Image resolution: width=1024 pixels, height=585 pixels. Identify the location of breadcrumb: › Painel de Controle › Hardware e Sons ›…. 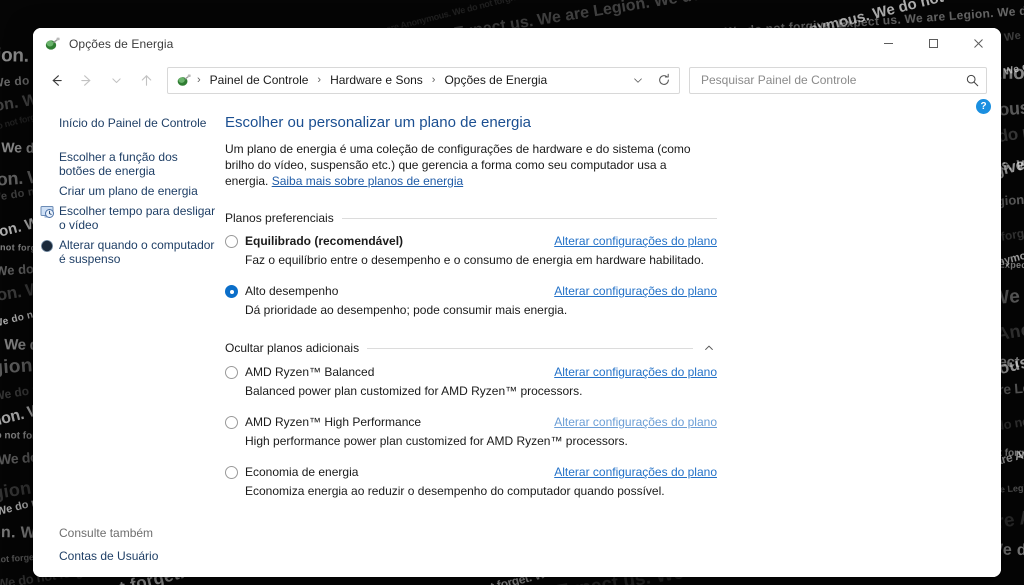
(423, 80).